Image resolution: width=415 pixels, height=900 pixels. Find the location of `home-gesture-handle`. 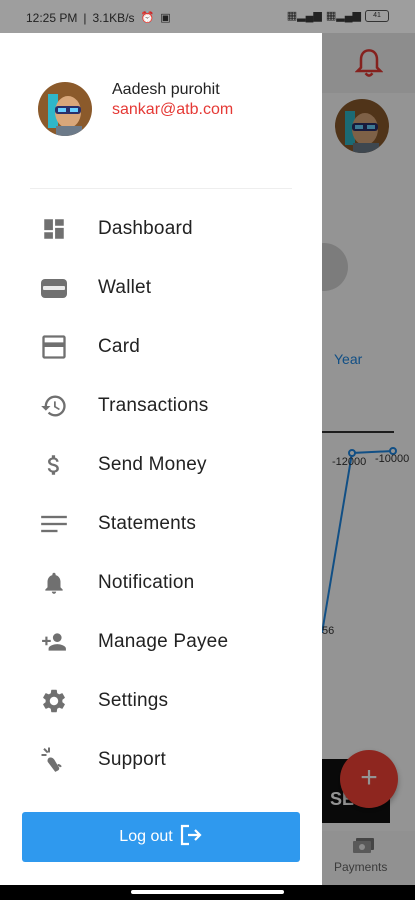

home-gesture-handle is located at coordinates (207, 892).